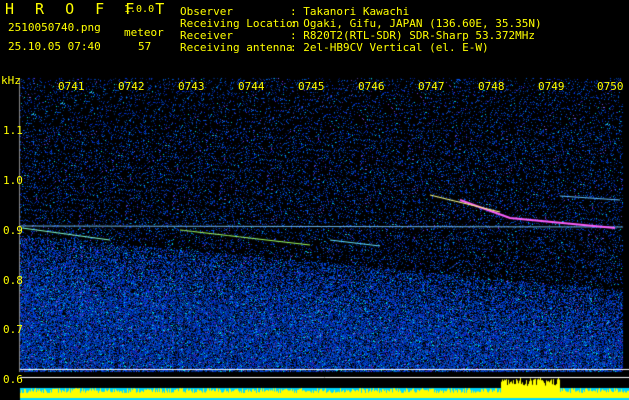 The image size is (629, 400). What do you see at coordinates (71, 86) in the screenshot?
I see `x-tick-label: 0741` at bounding box center [71, 86].